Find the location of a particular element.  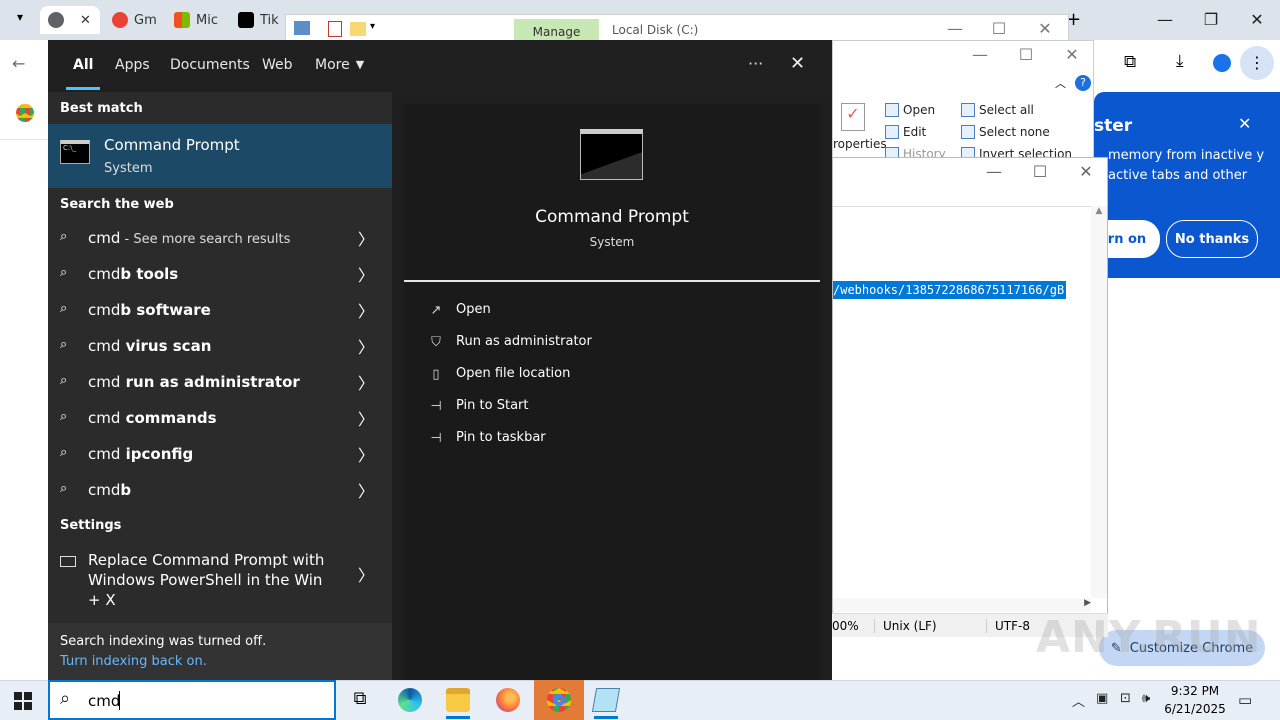

pin-icon: ⊣ is located at coordinates (436, 406).